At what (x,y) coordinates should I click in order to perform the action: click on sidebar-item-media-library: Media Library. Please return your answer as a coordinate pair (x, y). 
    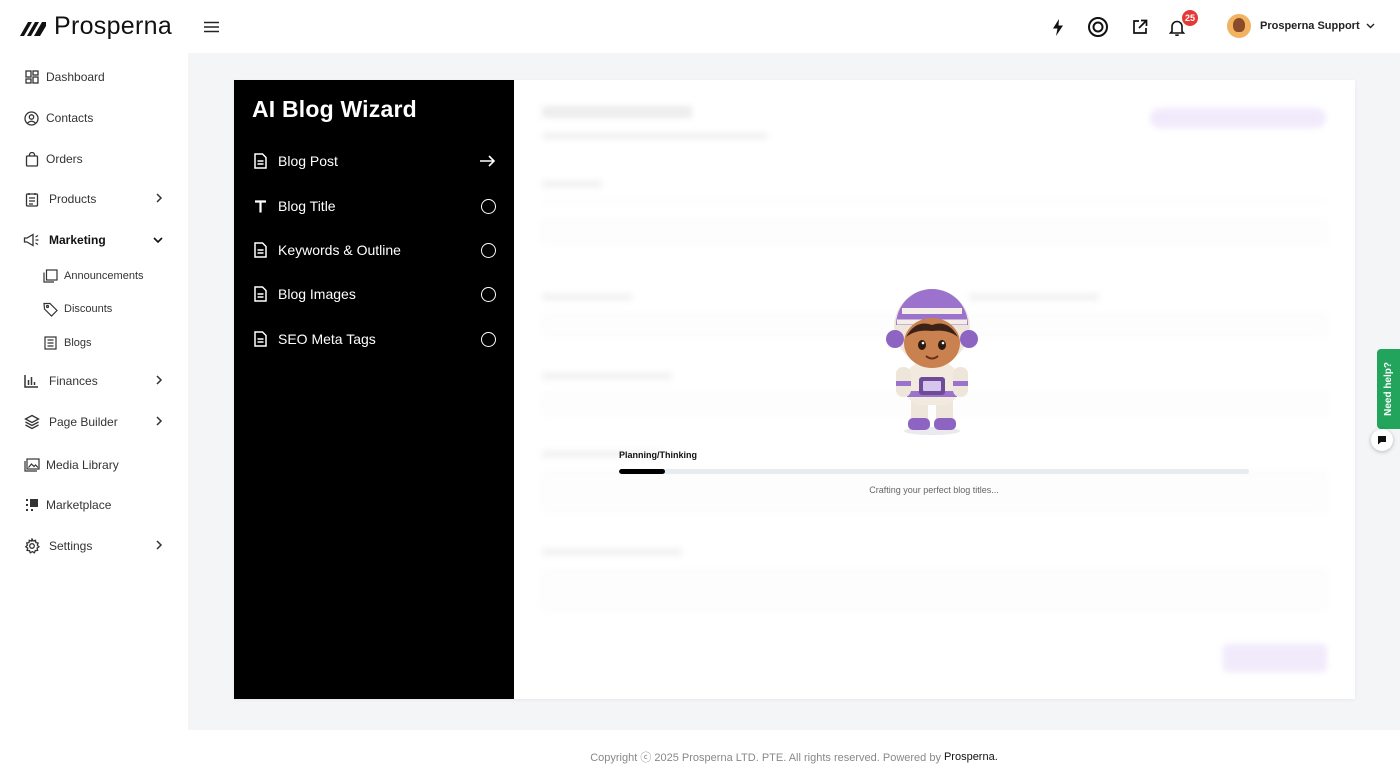
    Looking at the image, I should click on (94, 465).